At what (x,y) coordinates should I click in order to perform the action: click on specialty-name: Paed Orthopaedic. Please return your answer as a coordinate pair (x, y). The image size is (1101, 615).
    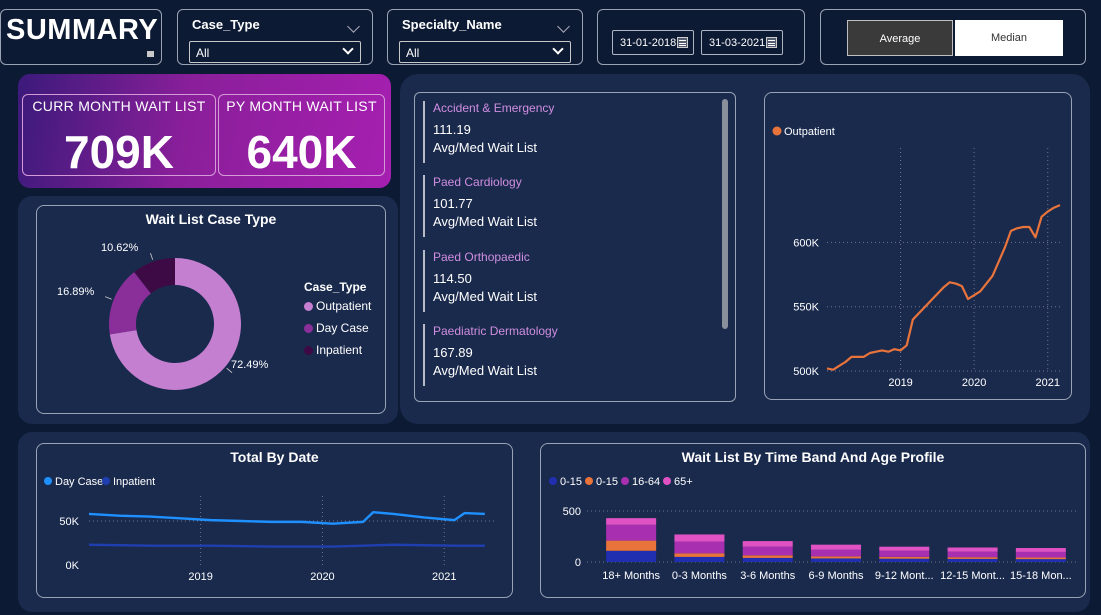
    Looking at the image, I should click on (481, 257).